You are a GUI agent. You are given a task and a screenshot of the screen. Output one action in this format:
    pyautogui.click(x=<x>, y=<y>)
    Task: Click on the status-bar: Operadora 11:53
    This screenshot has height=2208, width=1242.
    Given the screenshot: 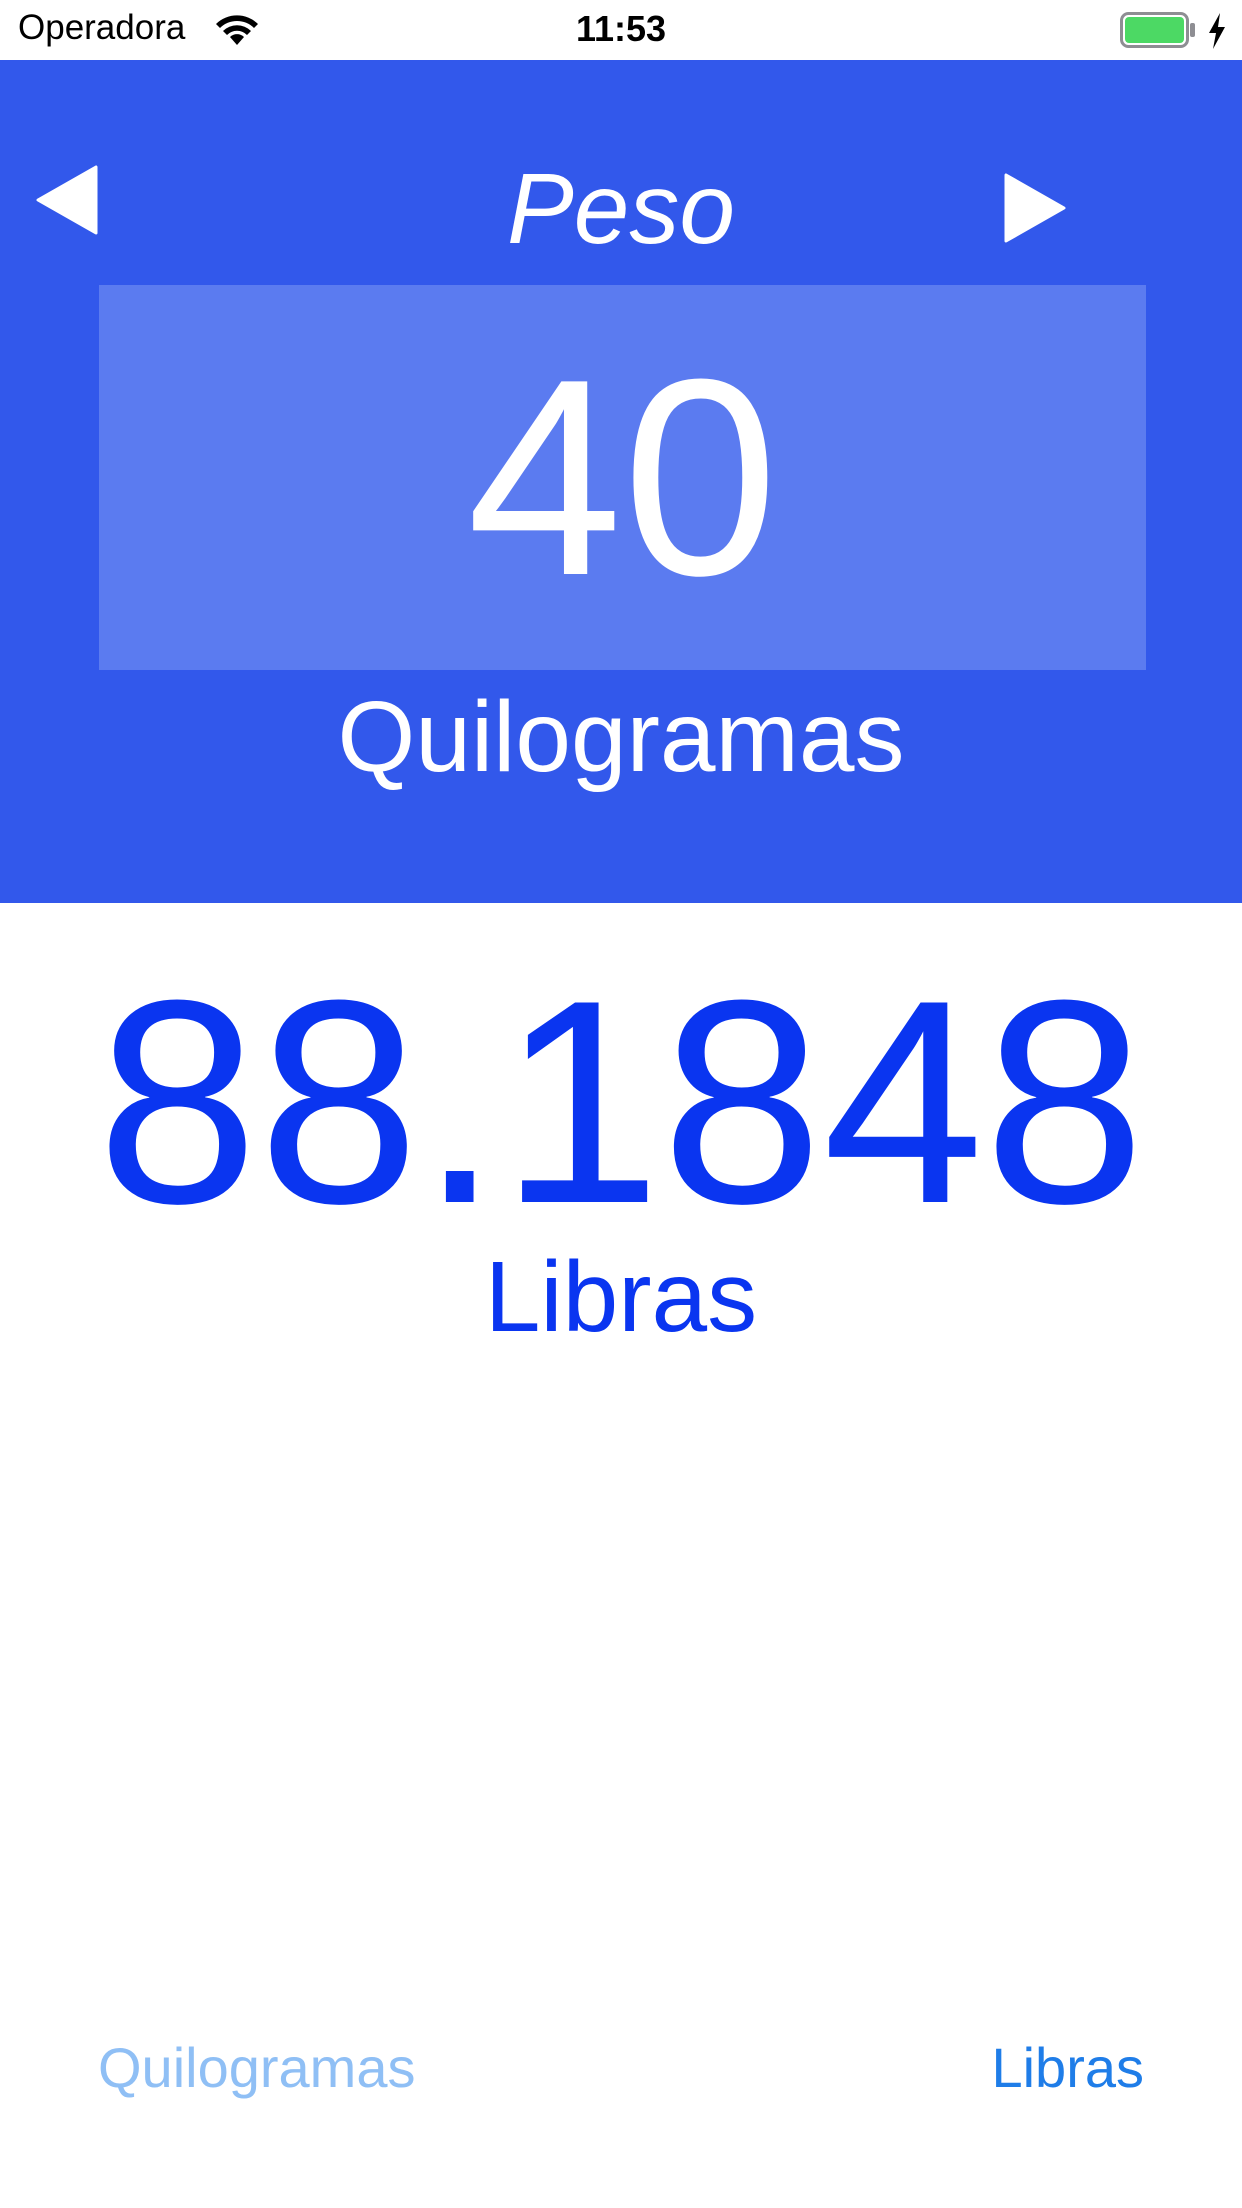 What is the action you would take?
    pyautogui.click(x=621, y=30)
    